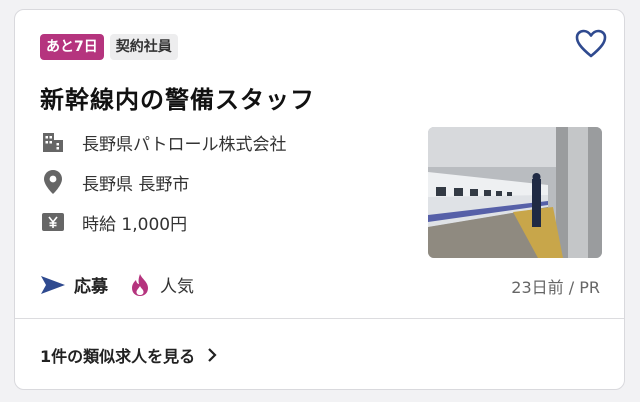 The height and width of the screenshot is (402, 640). I want to click on job-title: 新幹線内の警備スタッフ, so click(177, 97).